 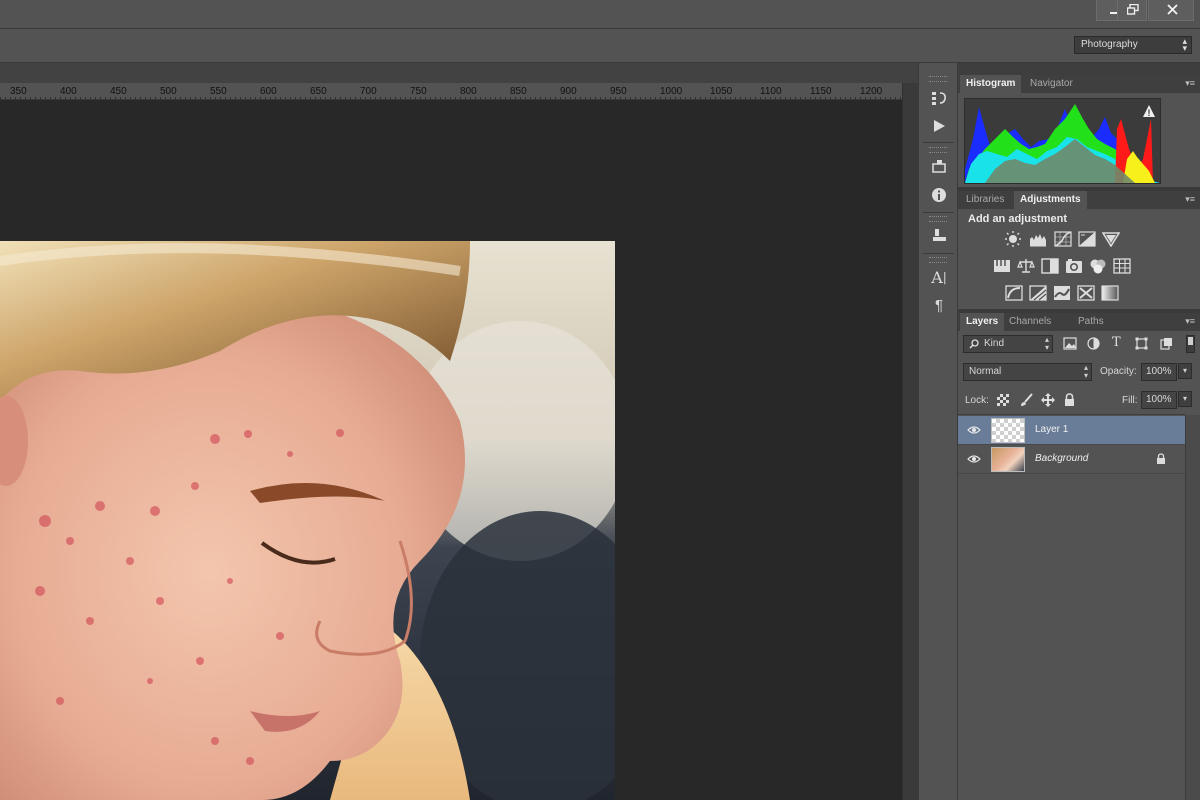 What do you see at coordinates (939, 98) in the screenshot?
I see `history-icon` at bounding box center [939, 98].